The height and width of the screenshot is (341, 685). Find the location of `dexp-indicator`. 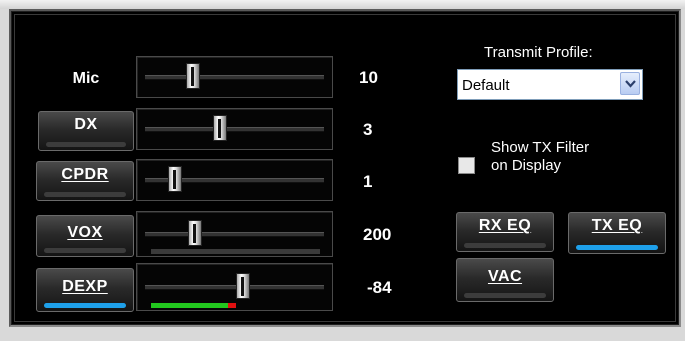

dexp-indicator is located at coordinates (85, 305).